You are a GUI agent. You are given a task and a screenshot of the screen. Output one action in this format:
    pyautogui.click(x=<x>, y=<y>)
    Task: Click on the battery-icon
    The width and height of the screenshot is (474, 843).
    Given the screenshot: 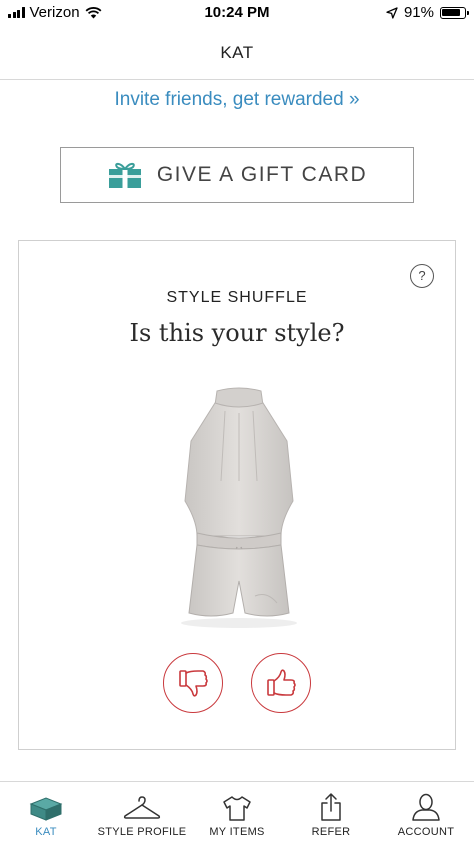 What is the action you would take?
    pyautogui.click(x=454, y=12)
    